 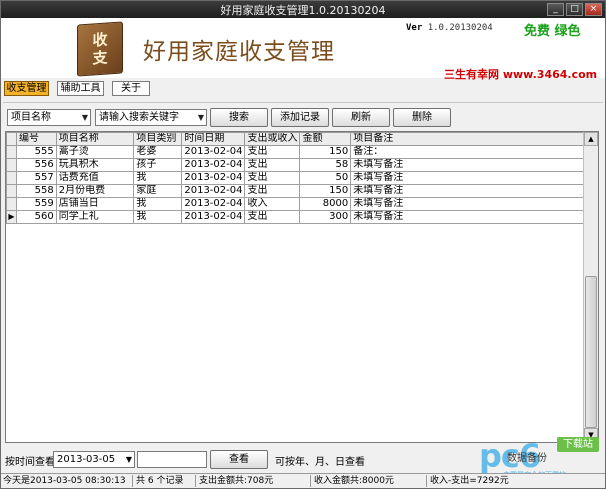 What do you see at coordinates (467, 152) in the screenshot?
I see `cell-note: 备注：` at bounding box center [467, 152].